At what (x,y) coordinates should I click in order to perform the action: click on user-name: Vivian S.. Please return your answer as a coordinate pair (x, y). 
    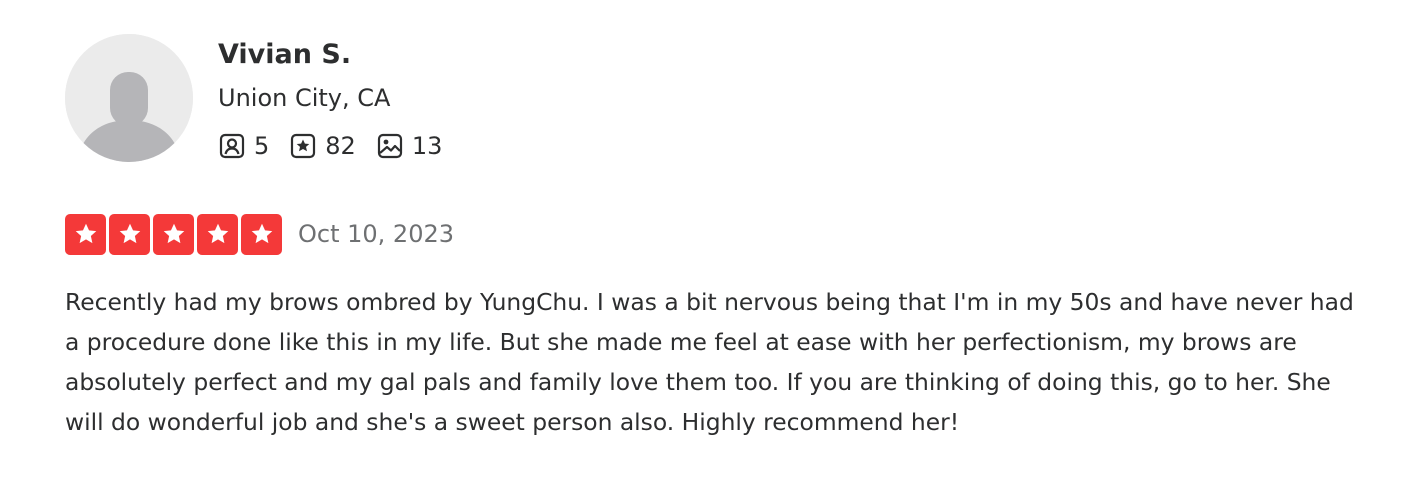
    Looking at the image, I should click on (284, 55).